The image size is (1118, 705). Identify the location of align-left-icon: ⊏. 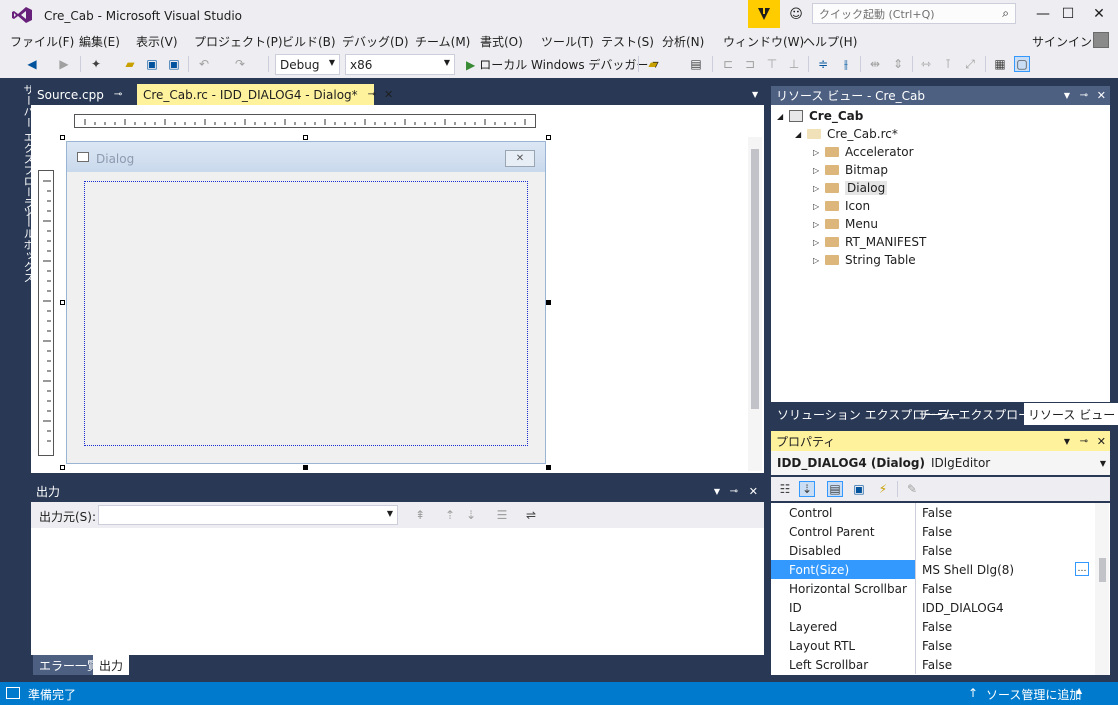
(728, 64).